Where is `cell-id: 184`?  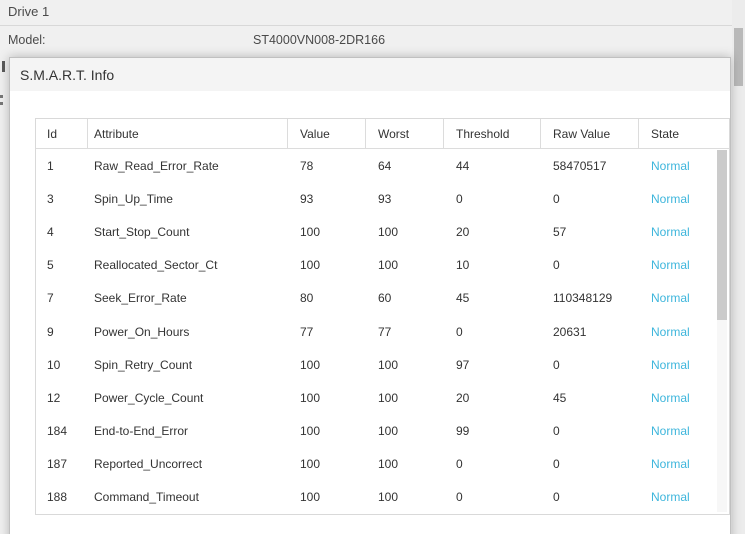 cell-id: 184 is located at coordinates (57, 431).